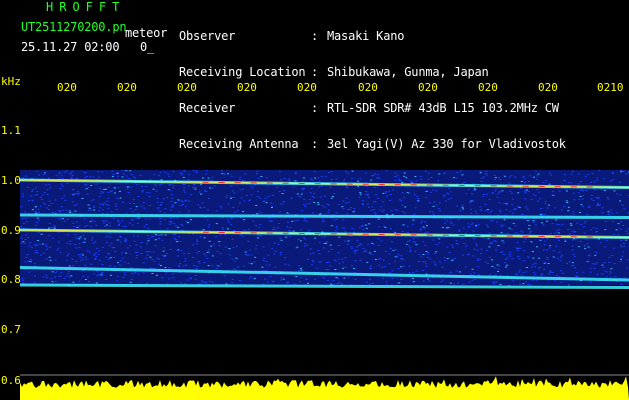 The height and width of the screenshot is (400, 629). What do you see at coordinates (366, 36) in the screenshot?
I see `observer-value: Masaki Kano` at bounding box center [366, 36].